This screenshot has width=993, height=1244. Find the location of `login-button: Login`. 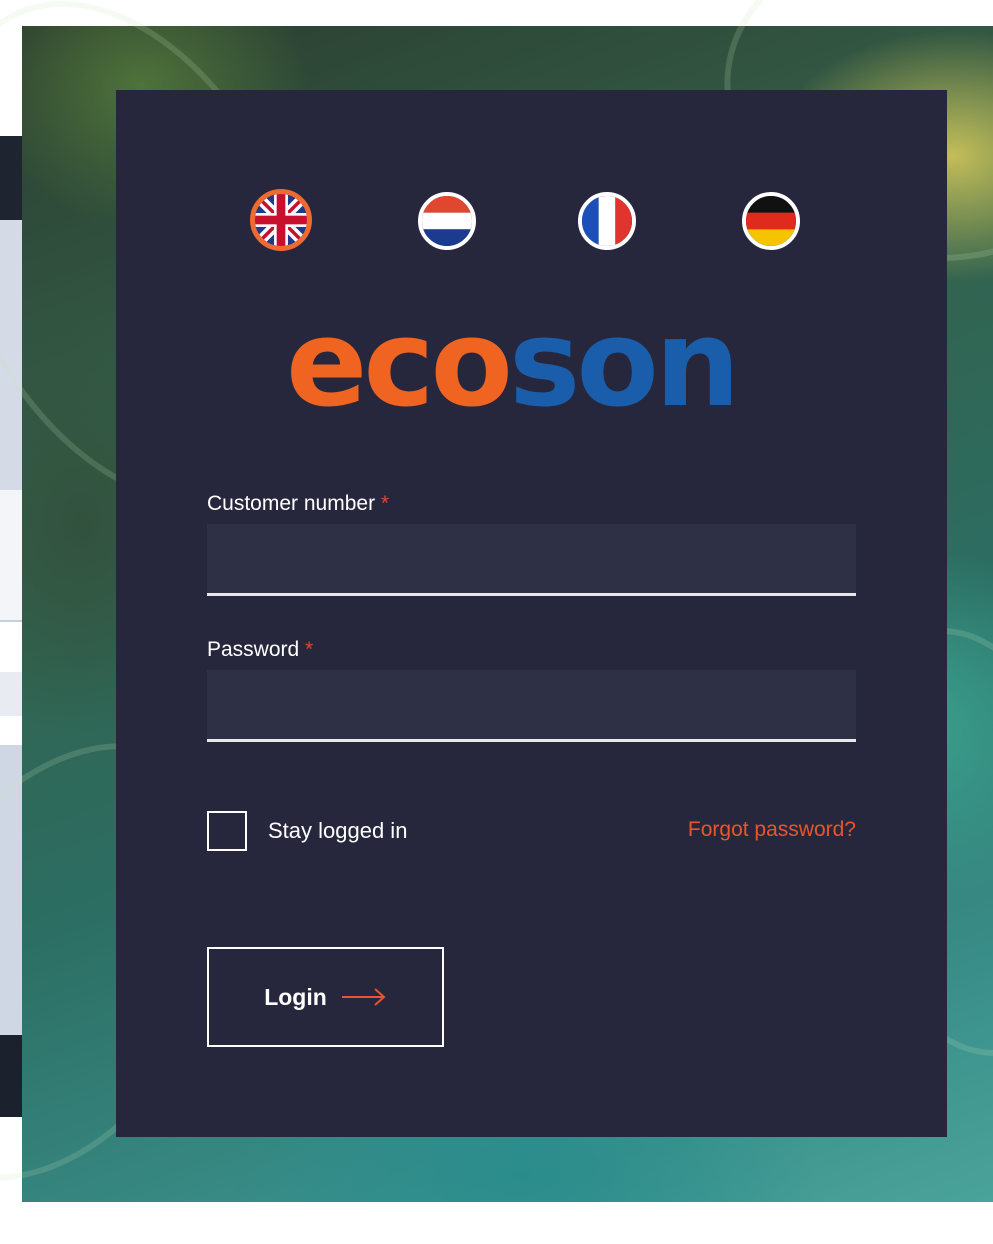

login-button: Login is located at coordinates (325, 997).